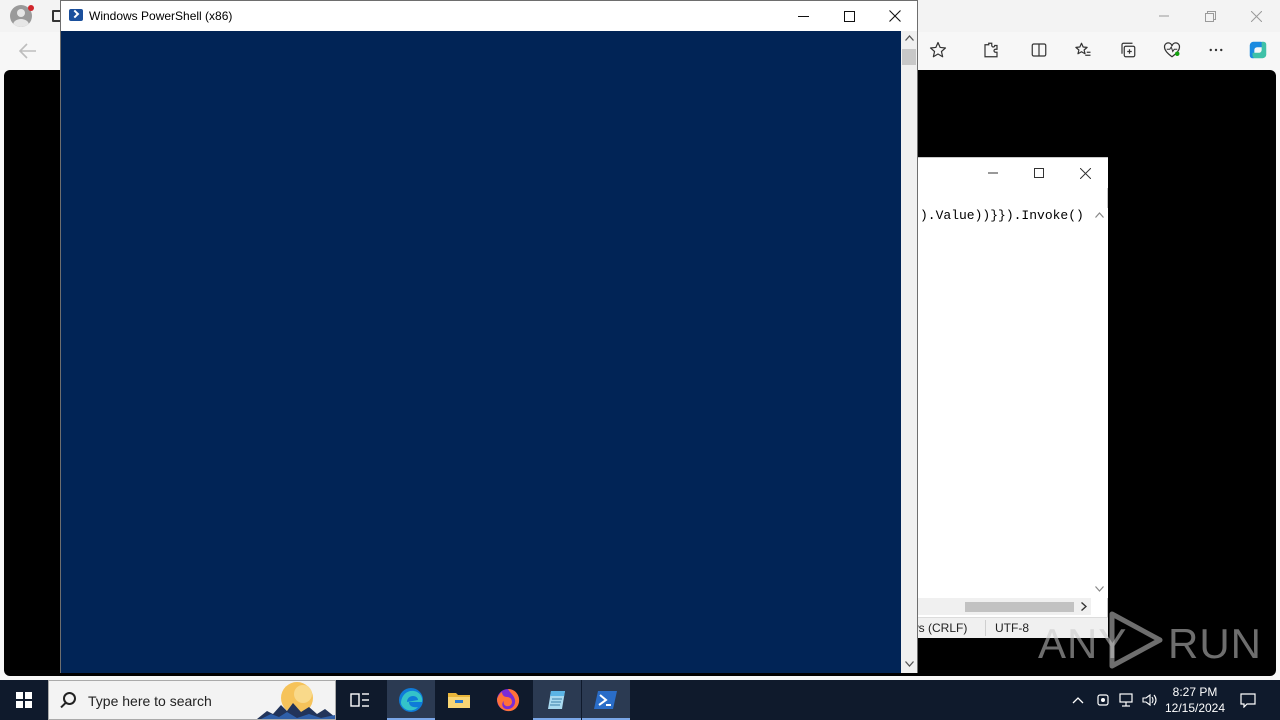  I want to click on notepad-icon, so click(556, 700).